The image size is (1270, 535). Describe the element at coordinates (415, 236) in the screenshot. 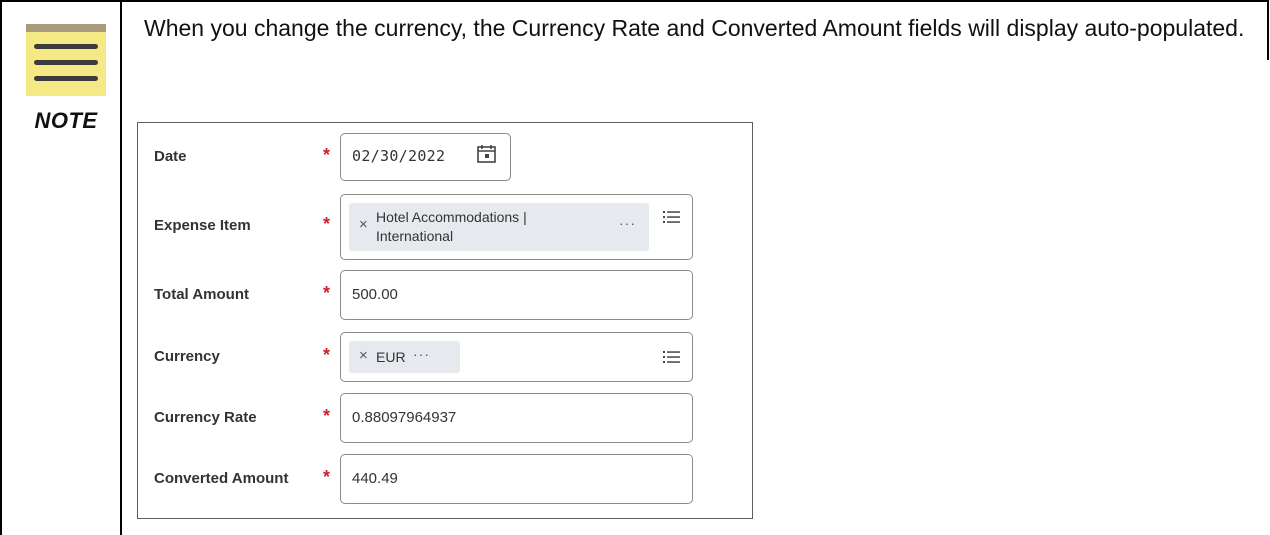

I see `expense-item-value-line2: International` at that location.